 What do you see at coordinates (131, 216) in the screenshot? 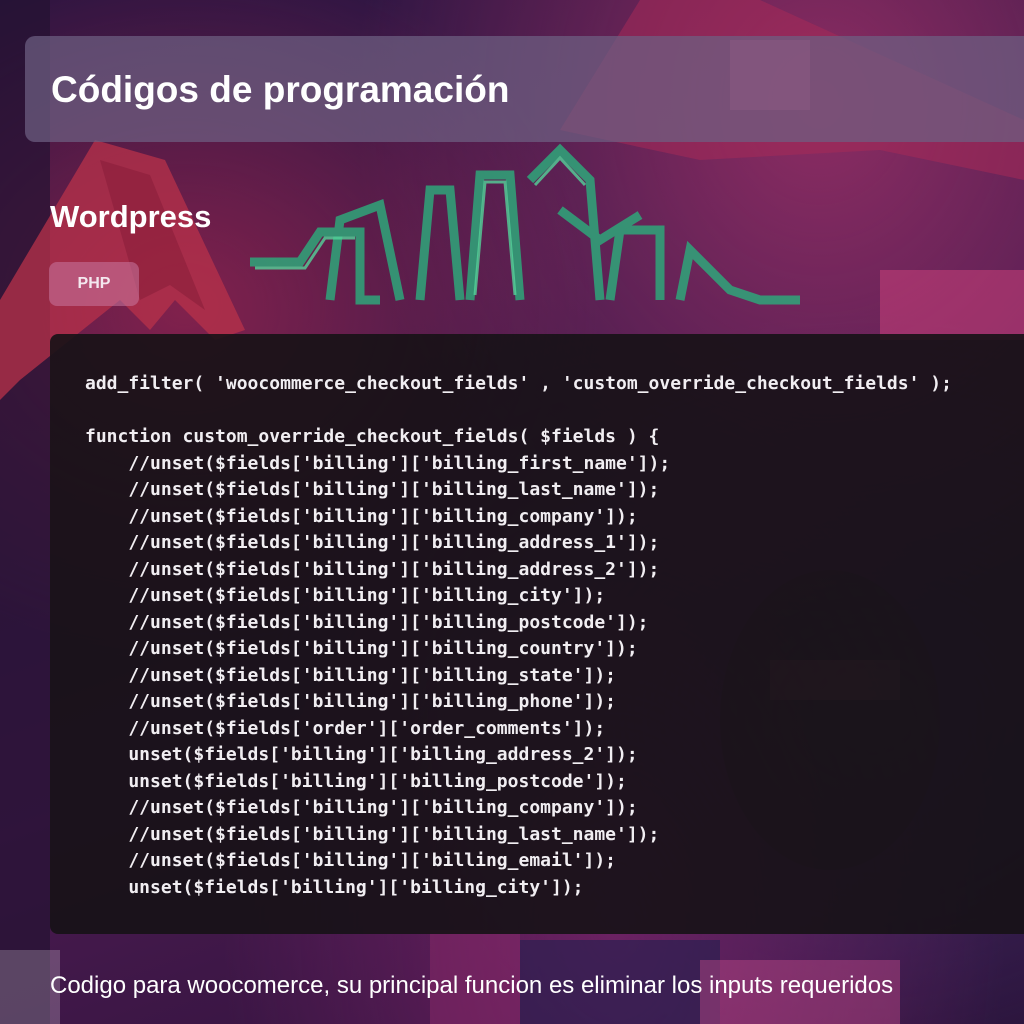
I see `section-title: Wordpress` at bounding box center [131, 216].